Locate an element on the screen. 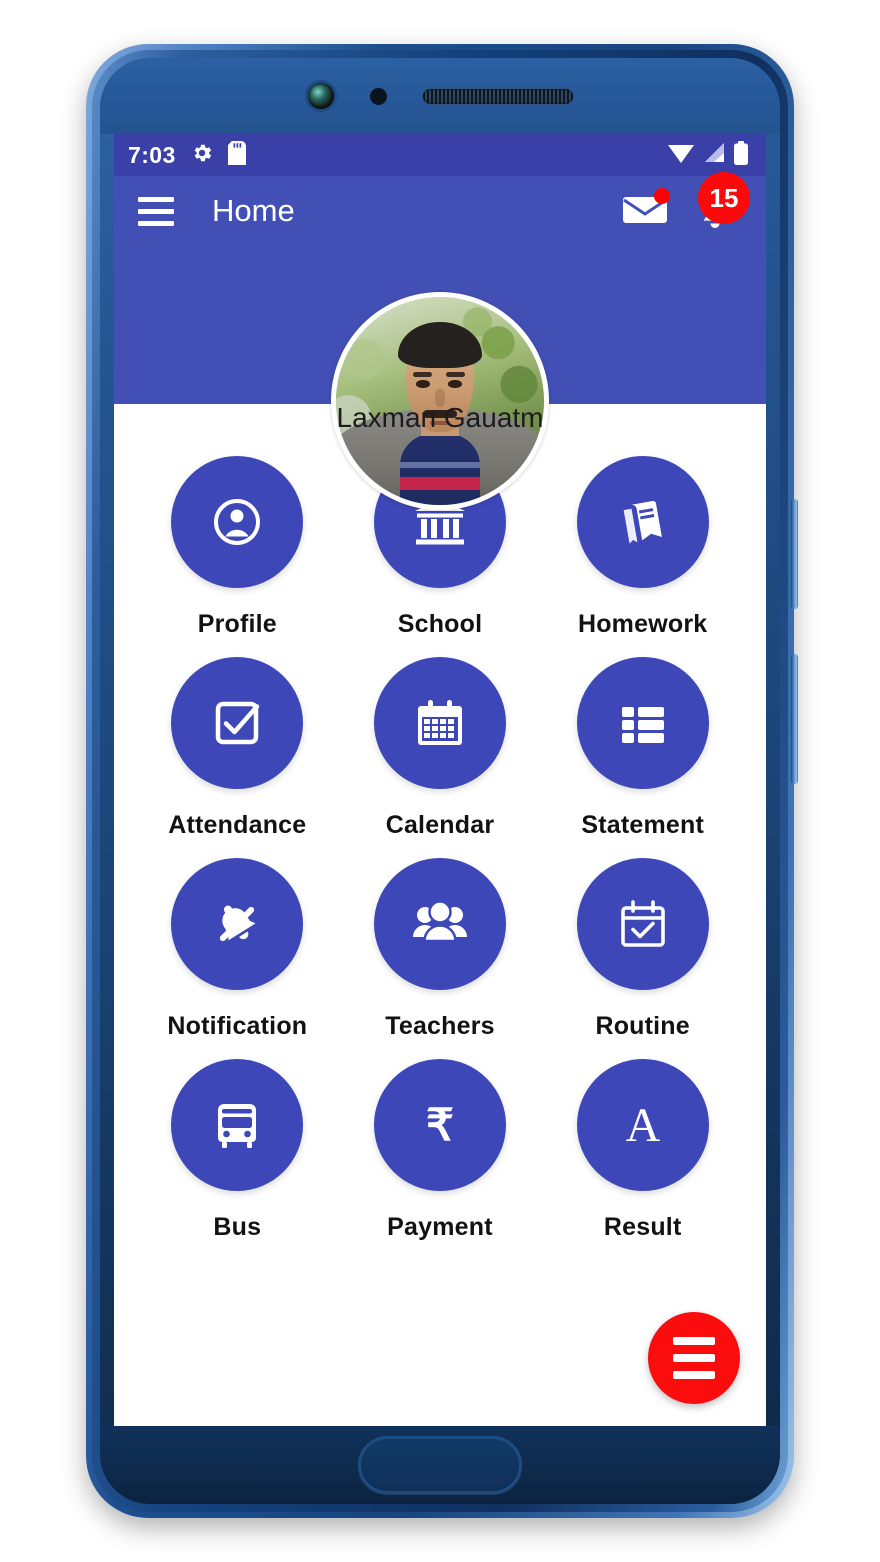 This screenshot has width=880, height=1562. notification-count-badge: 15 is located at coordinates (724, 198).